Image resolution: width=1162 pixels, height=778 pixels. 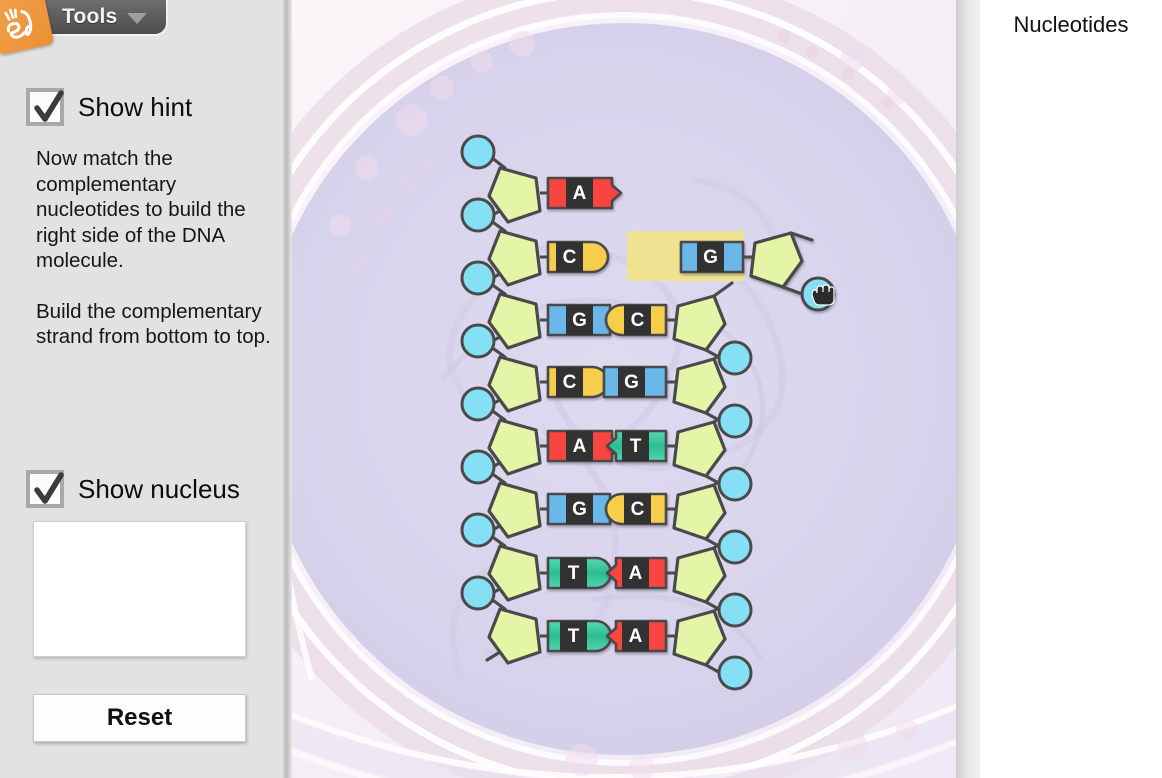 I want to click on base-left-T-8: T, so click(x=579, y=636).